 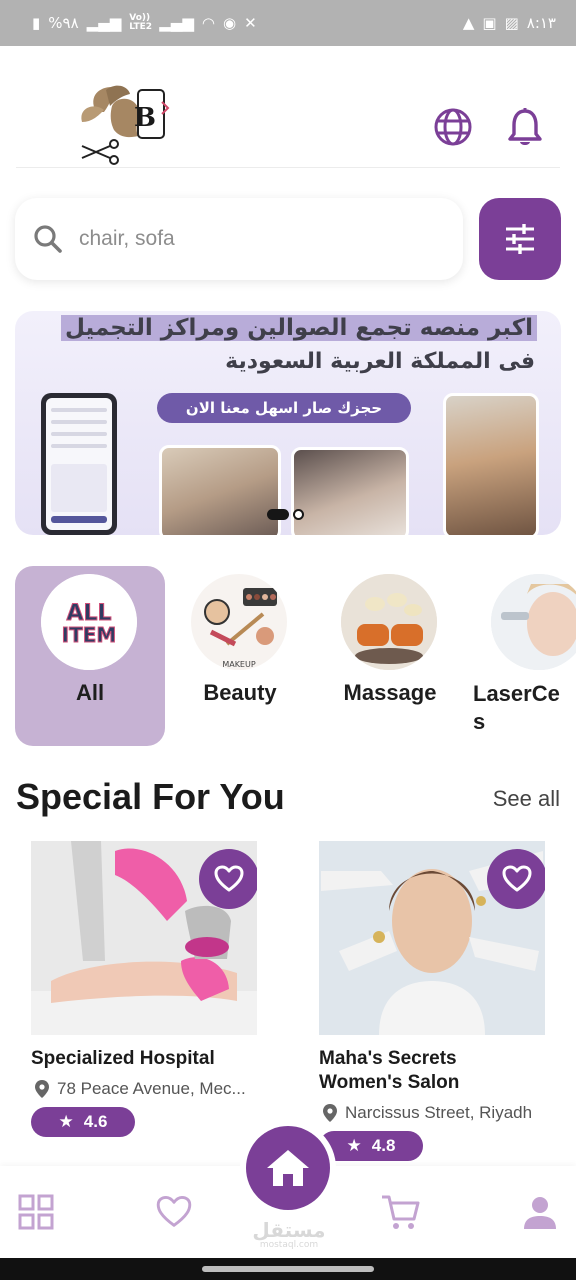 I want to click on category-laser-image, so click(x=533, y=622).